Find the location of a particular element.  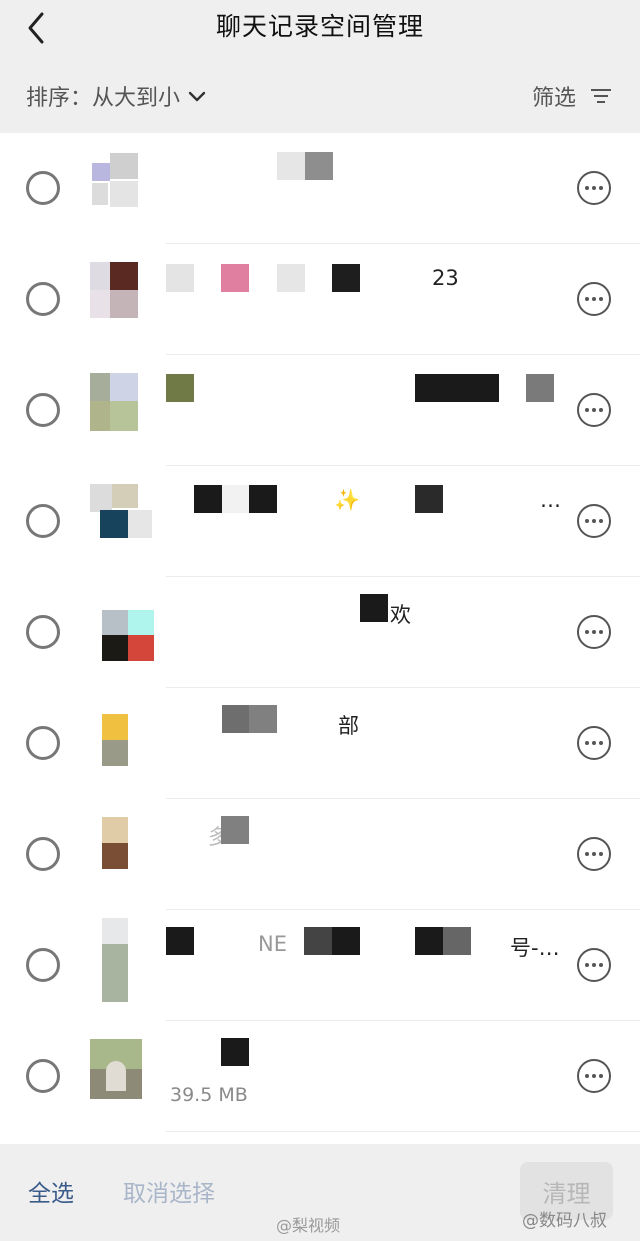

filter-icon is located at coordinates (601, 96).